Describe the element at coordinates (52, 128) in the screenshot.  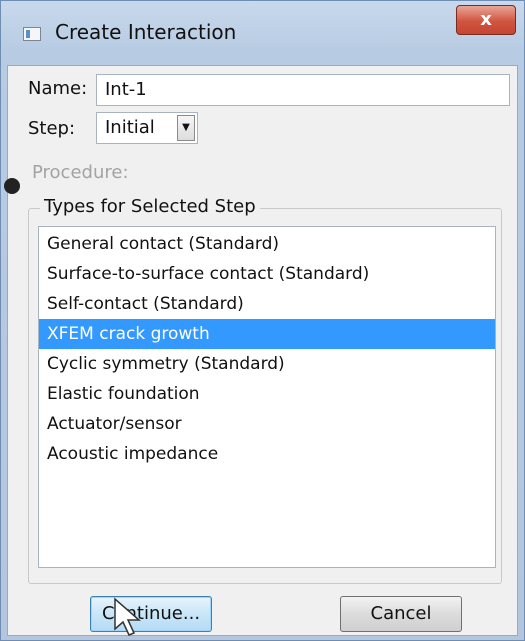
I see `step-label: Step:` at that location.